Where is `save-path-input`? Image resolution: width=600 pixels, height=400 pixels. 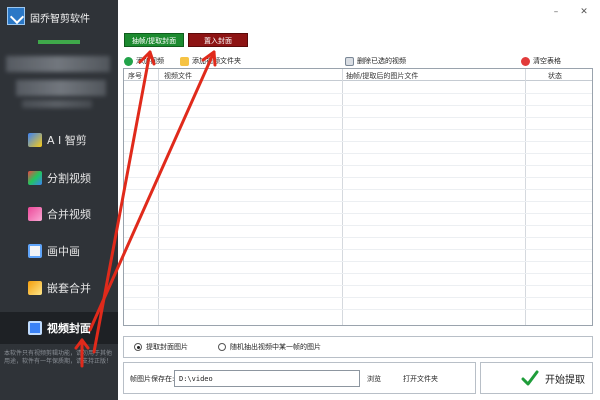
save-path-input is located at coordinates (267, 378).